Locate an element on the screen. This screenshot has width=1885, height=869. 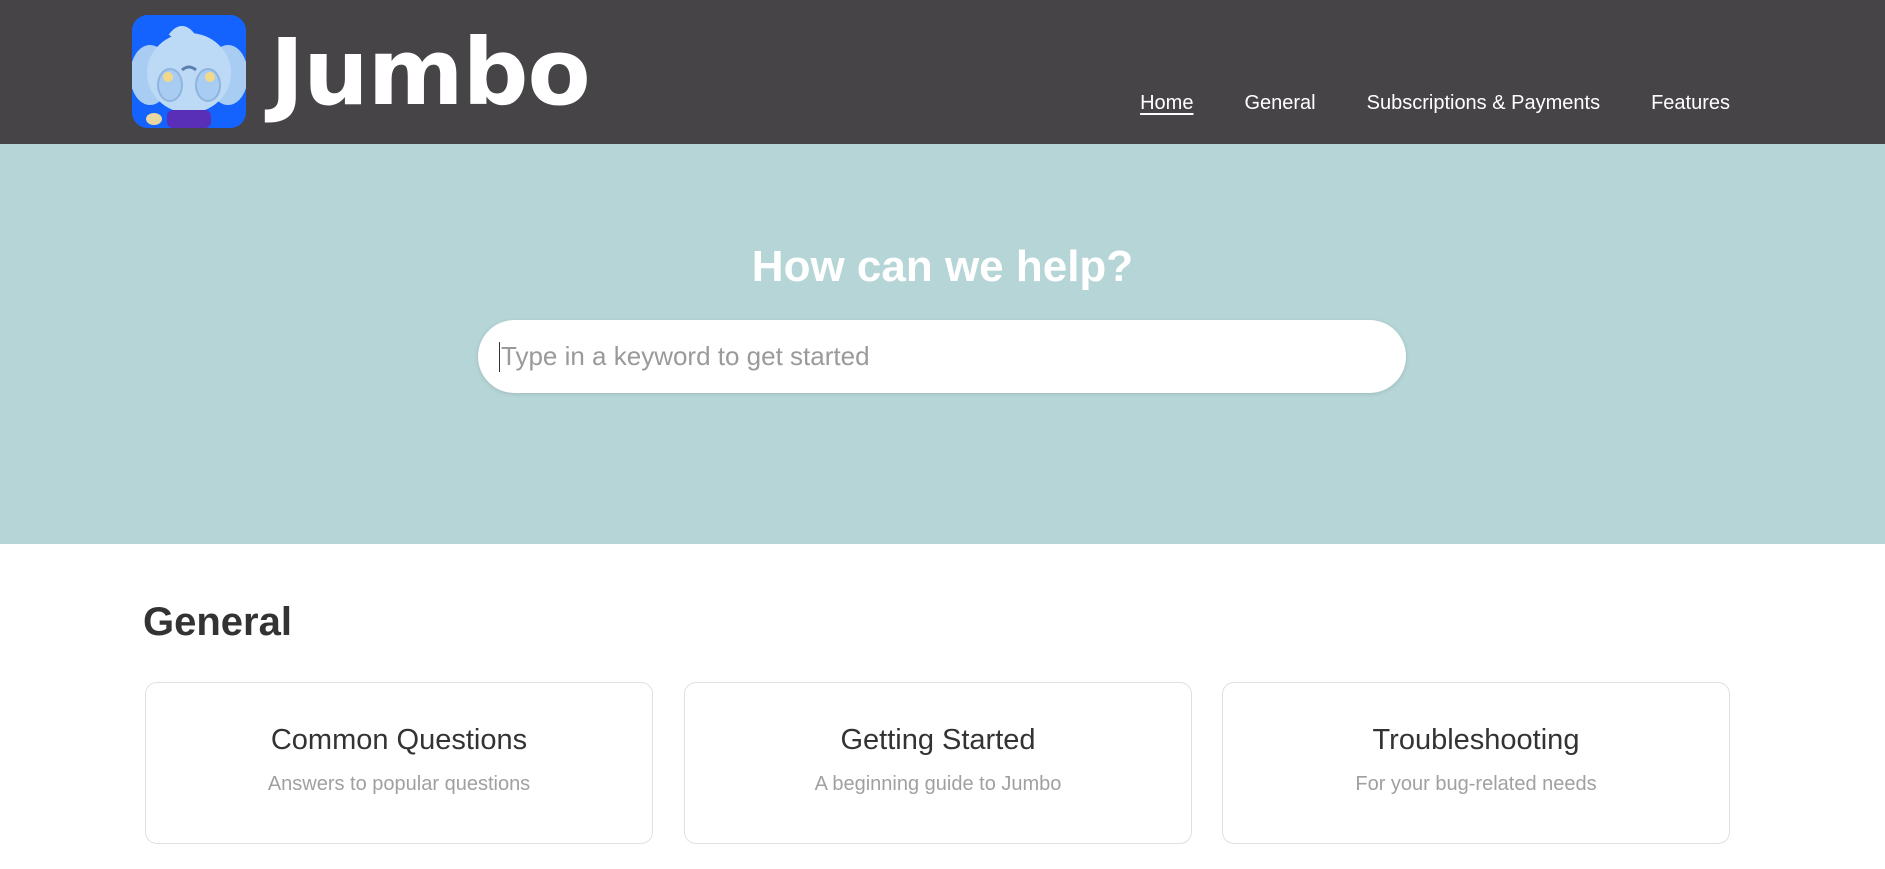
card-description: Answers to popular questions is located at coordinates (399, 784).